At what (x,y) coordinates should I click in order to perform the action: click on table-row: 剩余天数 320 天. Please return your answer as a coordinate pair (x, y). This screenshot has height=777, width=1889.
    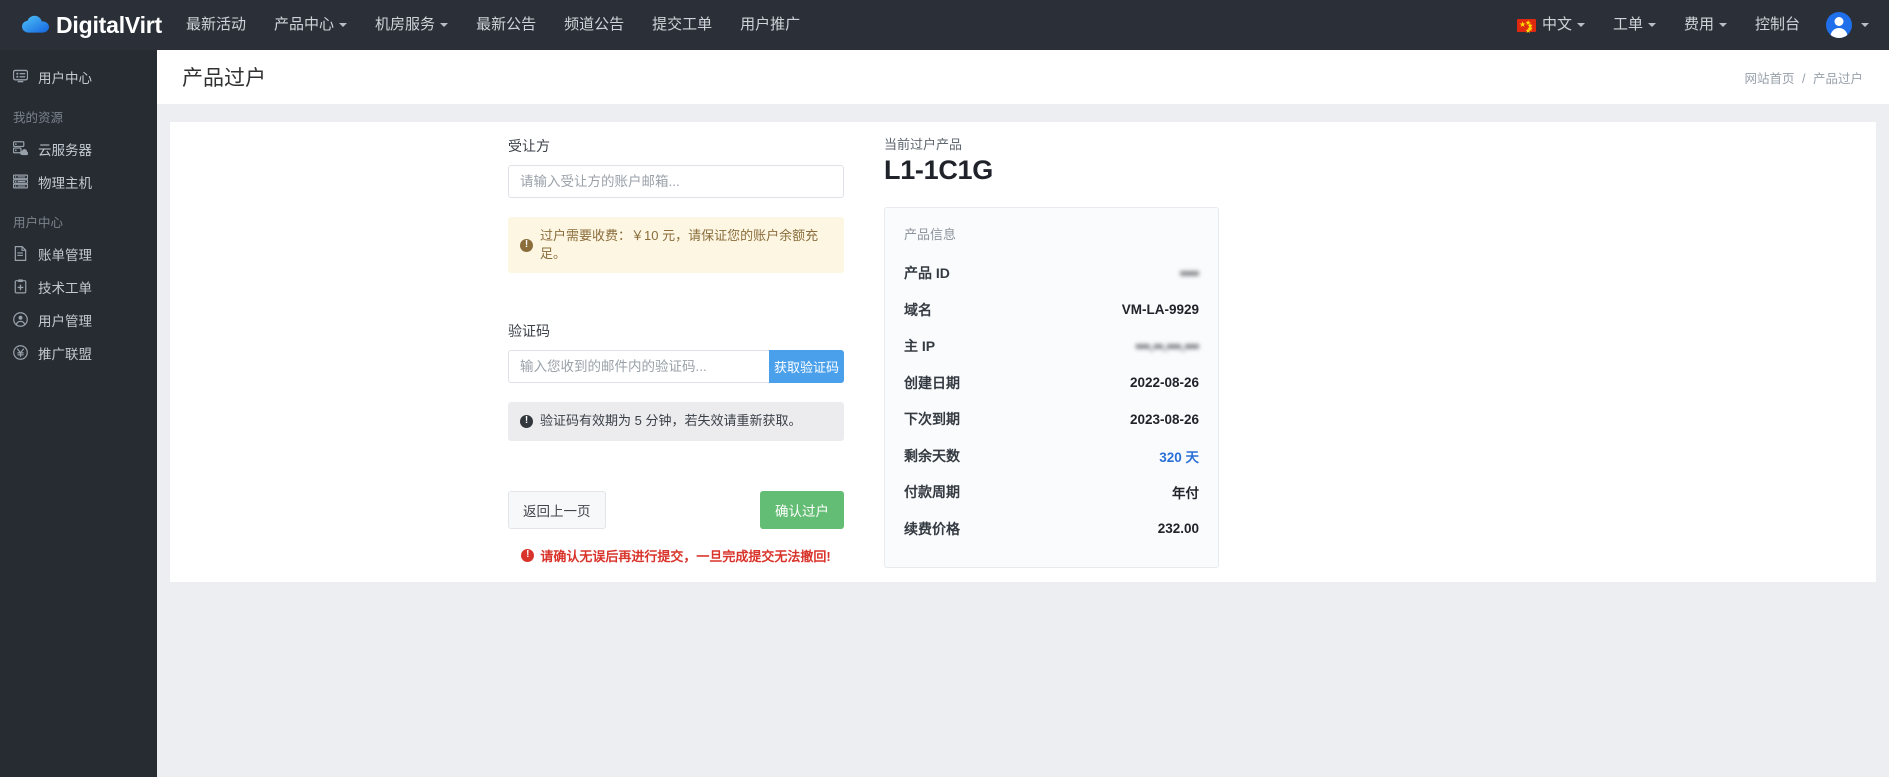
    Looking at the image, I should click on (1051, 456).